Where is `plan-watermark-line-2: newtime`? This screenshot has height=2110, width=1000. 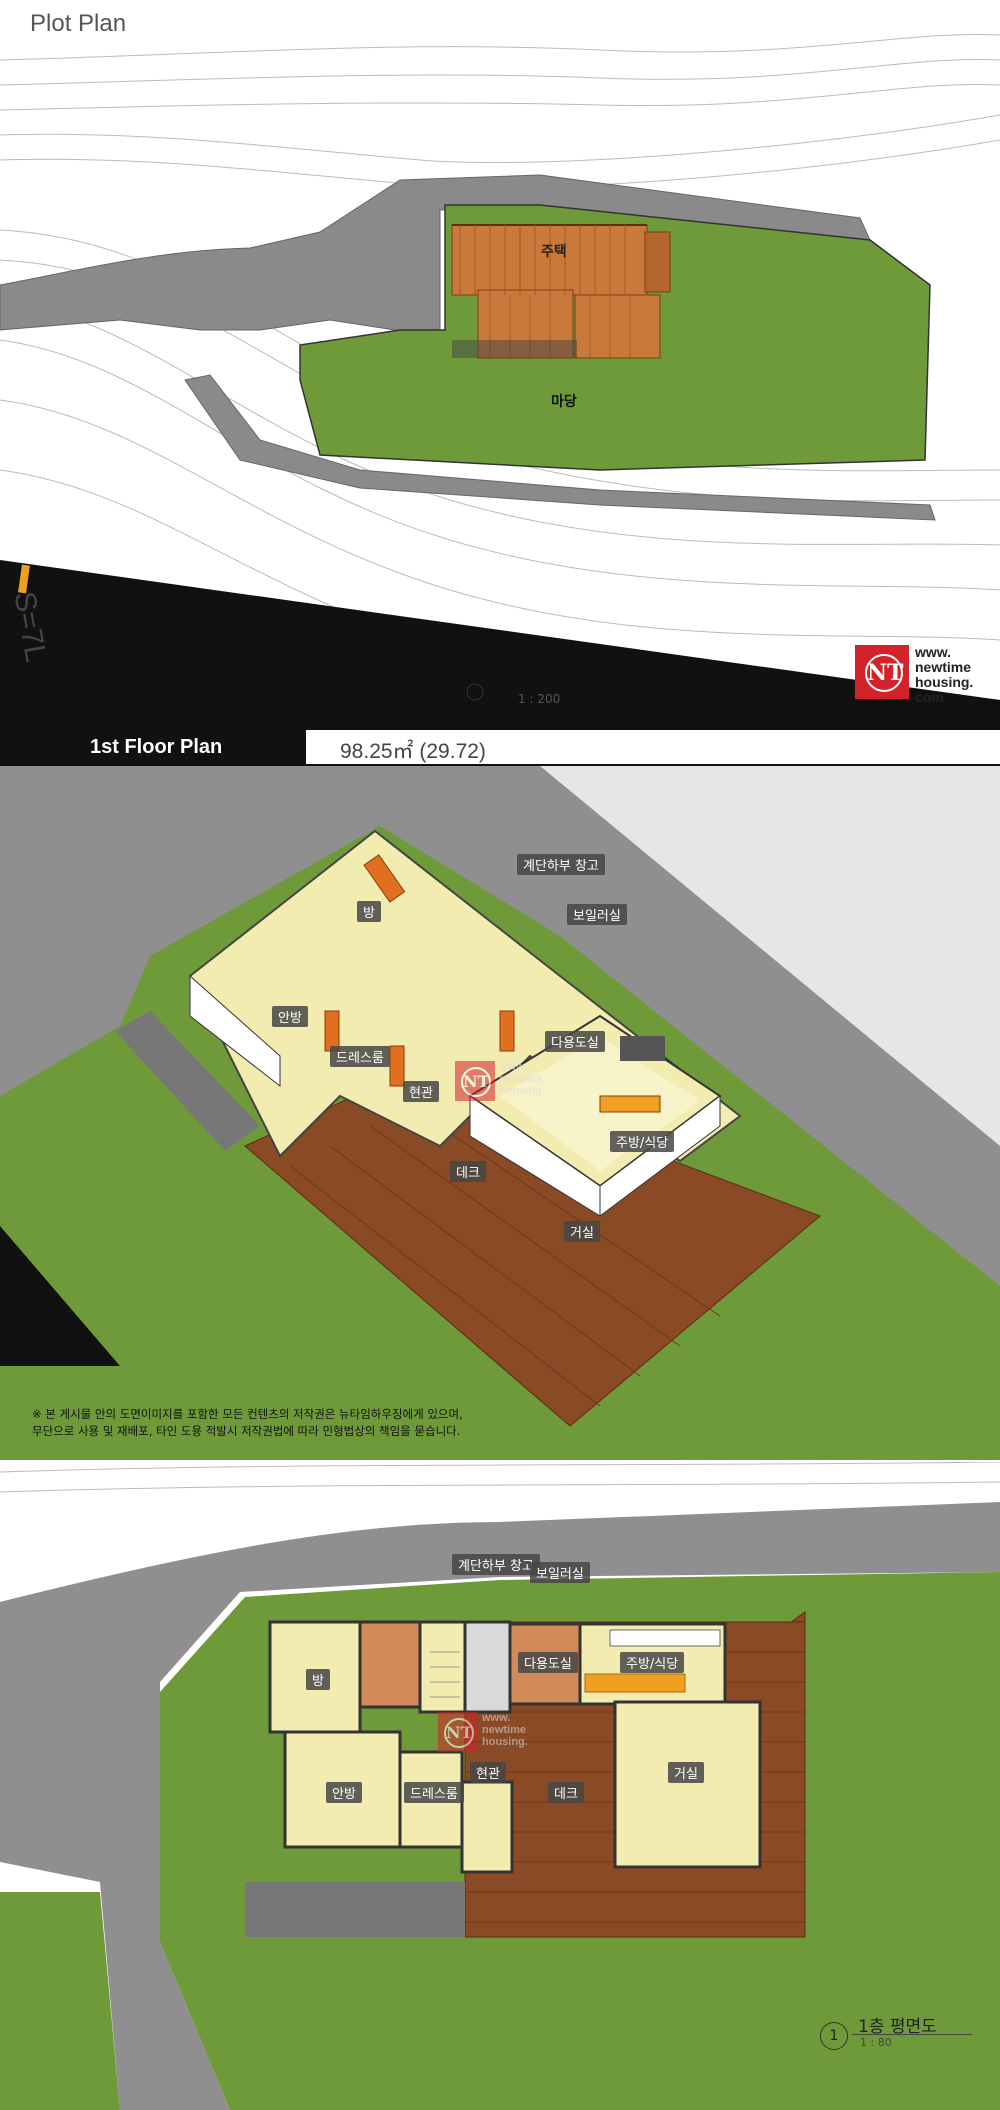
plan-watermark-line-2: newtime is located at coordinates (504, 1730).